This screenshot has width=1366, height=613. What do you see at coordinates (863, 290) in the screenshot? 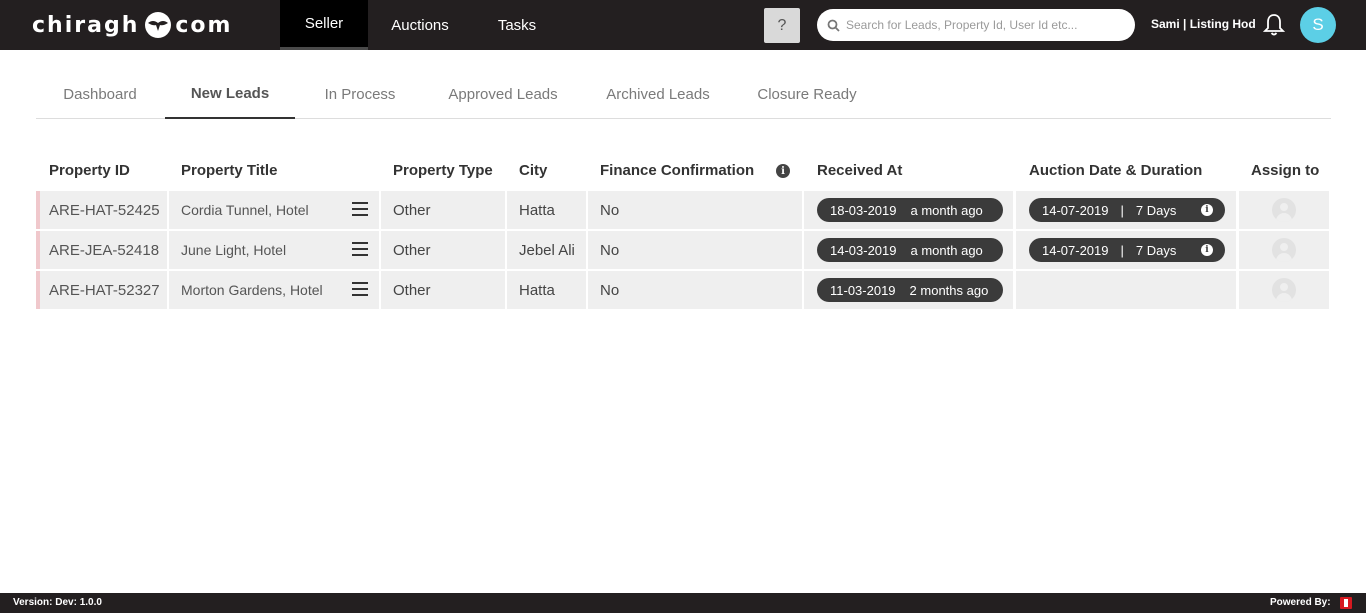
I see `received-date: 11-03-2019` at bounding box center [863, 290].